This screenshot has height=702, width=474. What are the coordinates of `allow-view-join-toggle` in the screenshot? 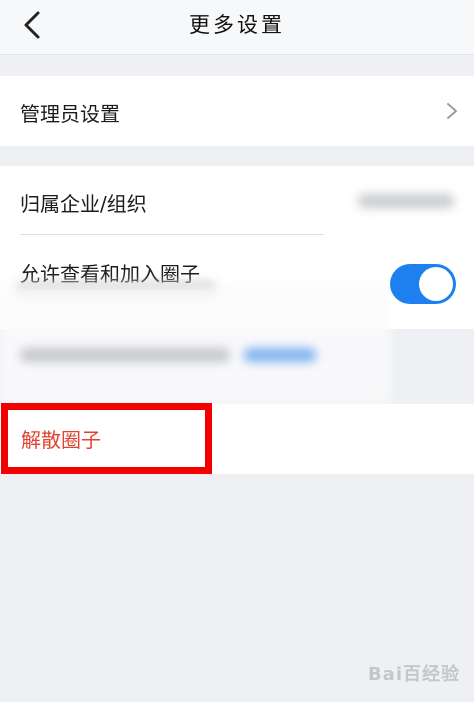 It's located at (423, 284).